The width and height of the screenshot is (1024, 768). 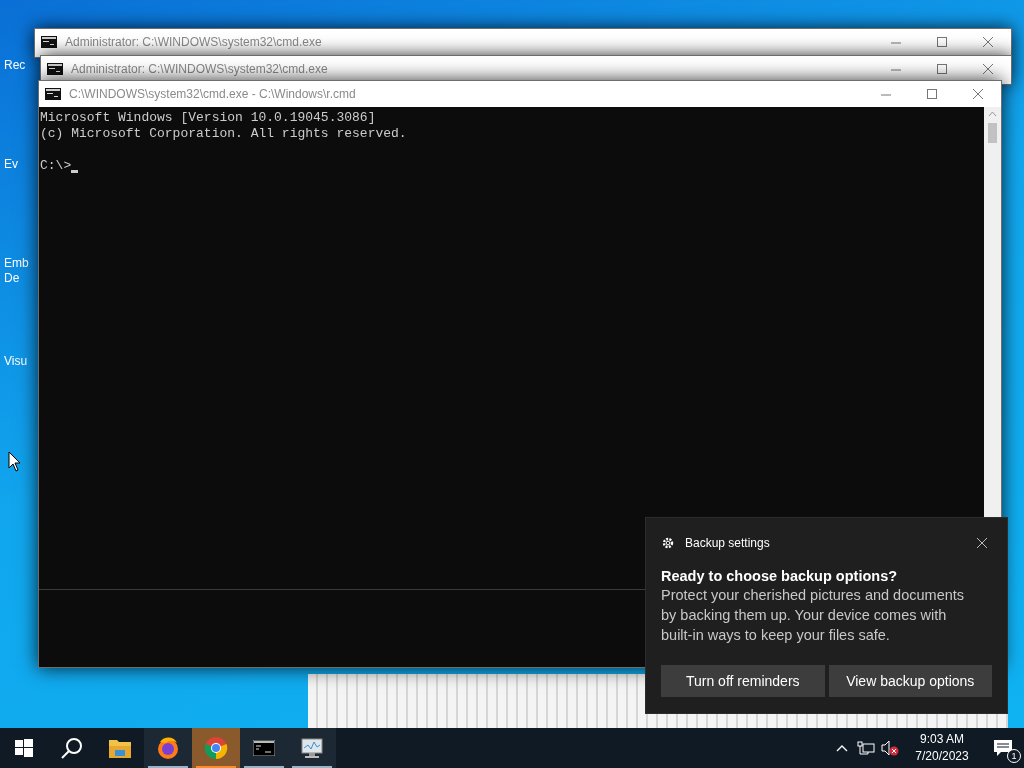 I want to click on search-icon, so click(x=72, y=748).